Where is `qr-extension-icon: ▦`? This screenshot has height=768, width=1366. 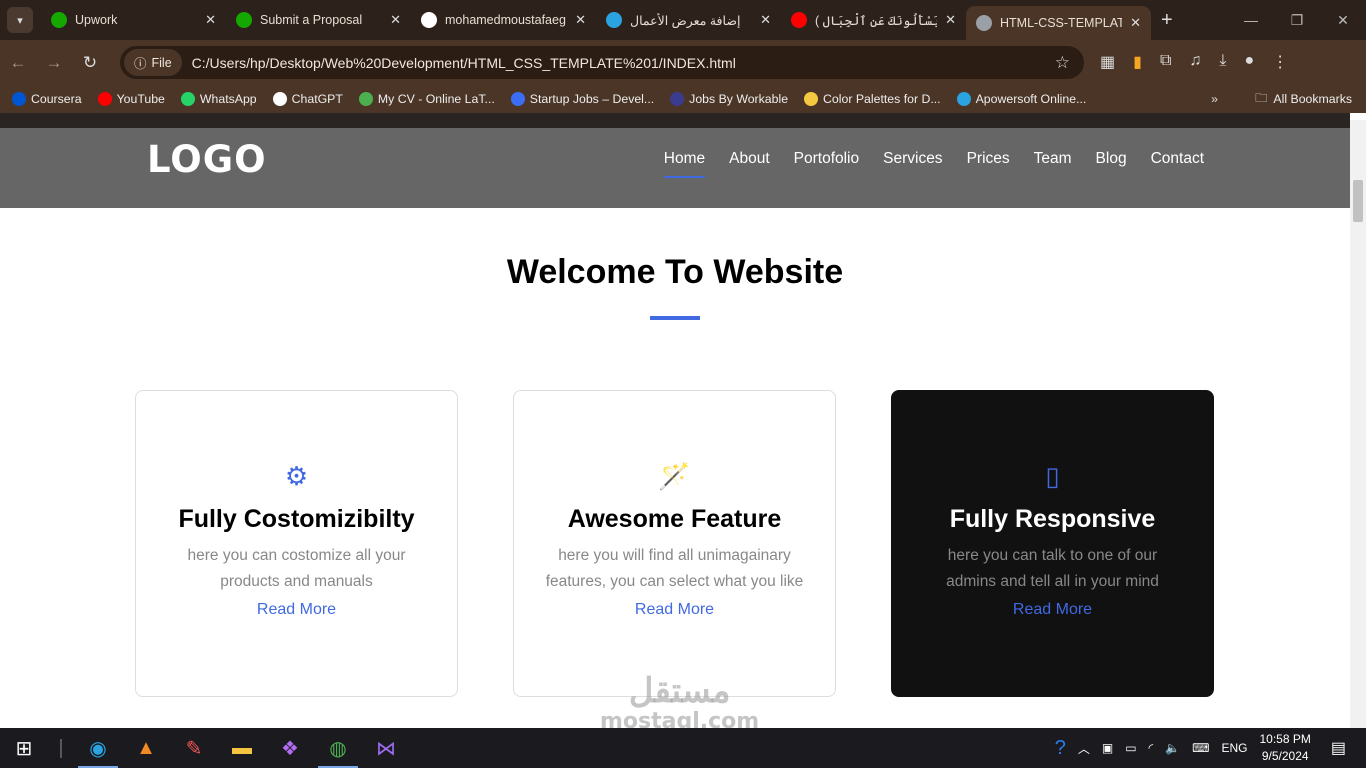
qr-extension-icon: ▦ is located at coordinates (1107, 62).